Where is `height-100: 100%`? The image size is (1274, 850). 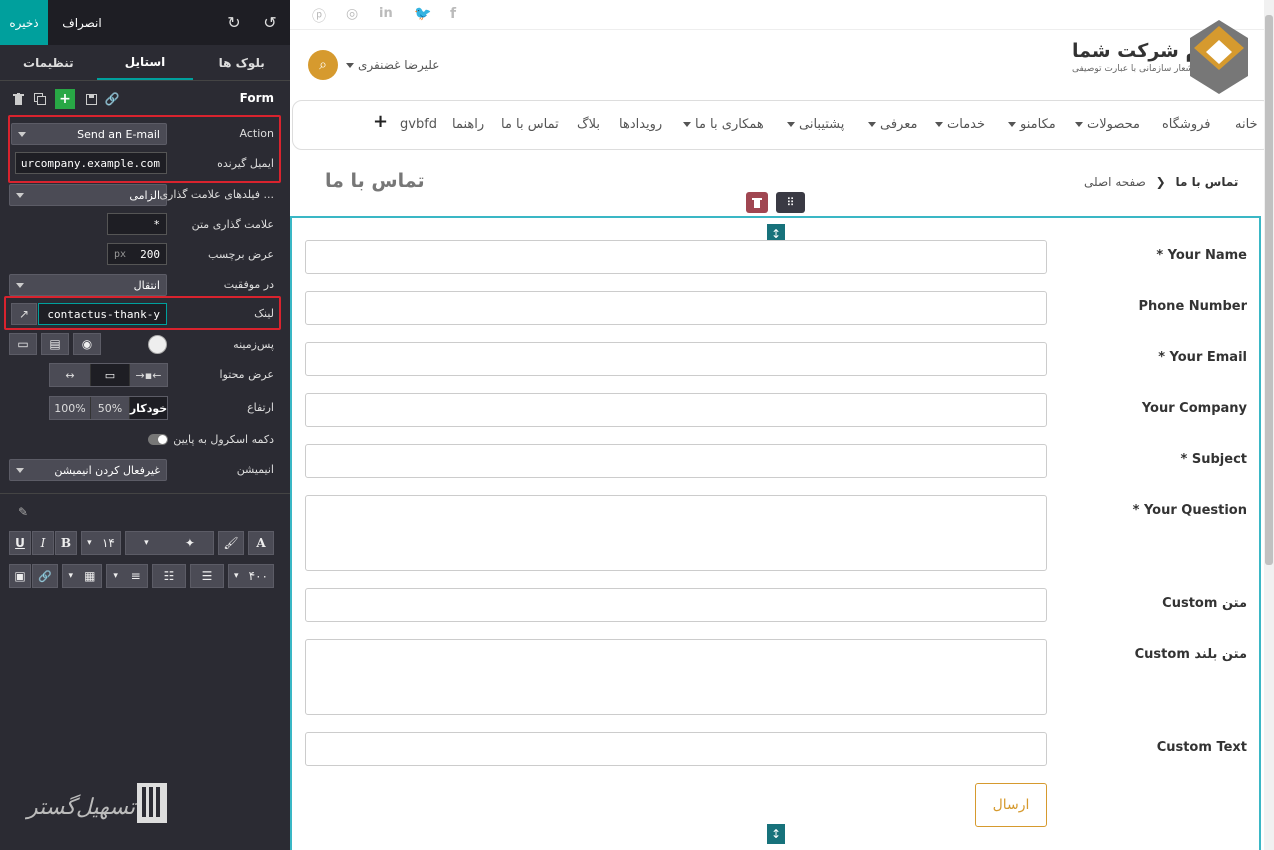 height-100: 100% is located at coordinates (70, 408).